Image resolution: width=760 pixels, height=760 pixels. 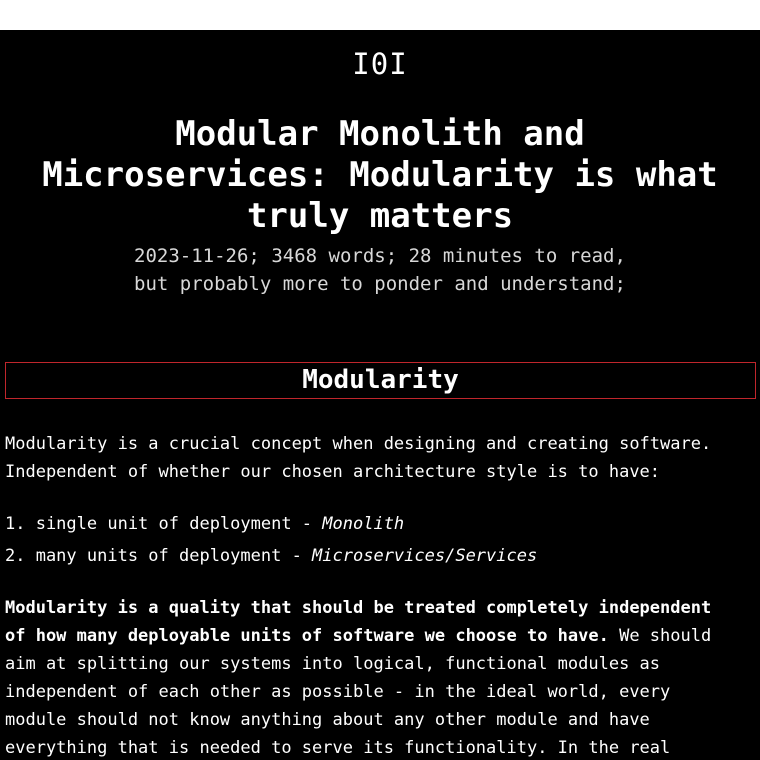 What do you see at coordinates (380, 216) in the screenshot?
I see `article-title-line-3: truly matters` at bounding box center [380, 216].